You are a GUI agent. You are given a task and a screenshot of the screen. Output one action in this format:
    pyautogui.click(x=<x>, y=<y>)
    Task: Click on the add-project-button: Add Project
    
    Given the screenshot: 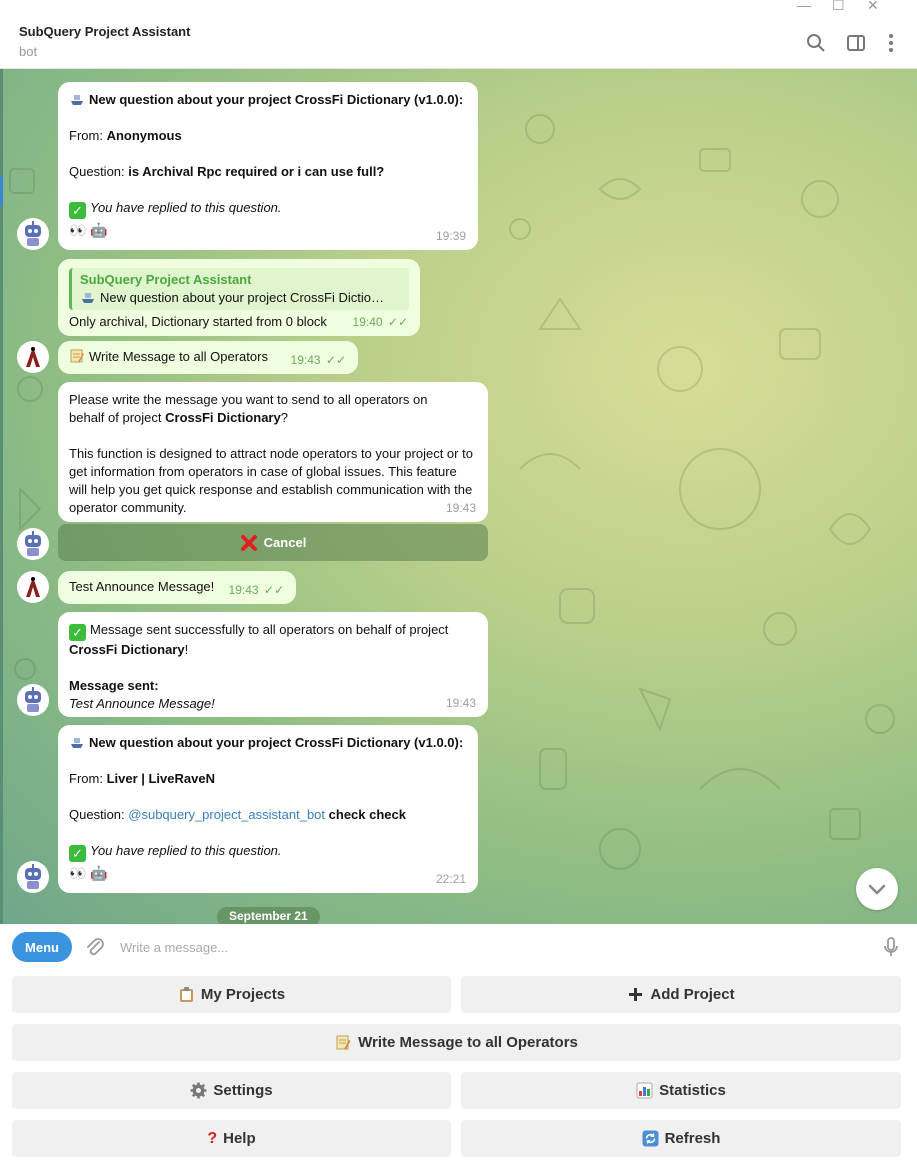 What is the action you would take?
    pyautogui.click(x=681, y=994)
    